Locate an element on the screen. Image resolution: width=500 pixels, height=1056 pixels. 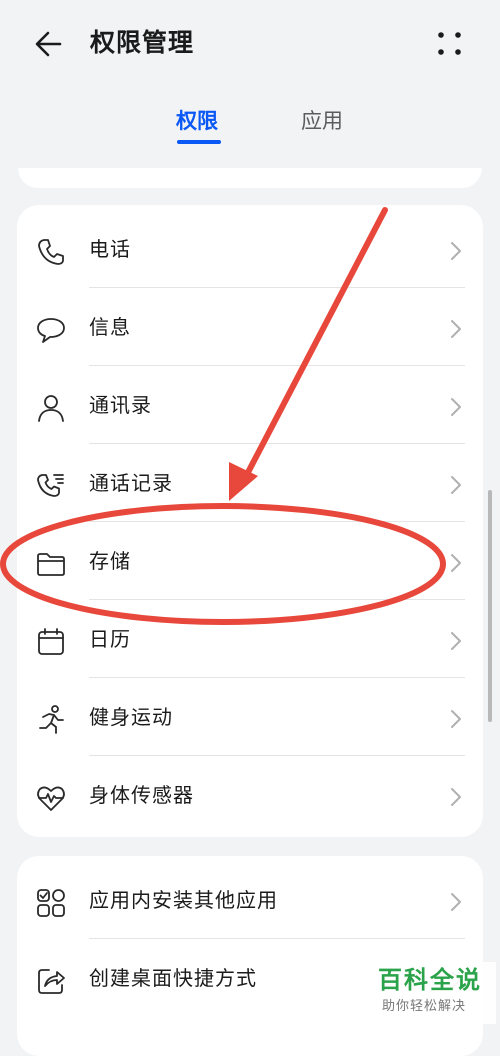
scrollbar is located at coordinates (490, 606).